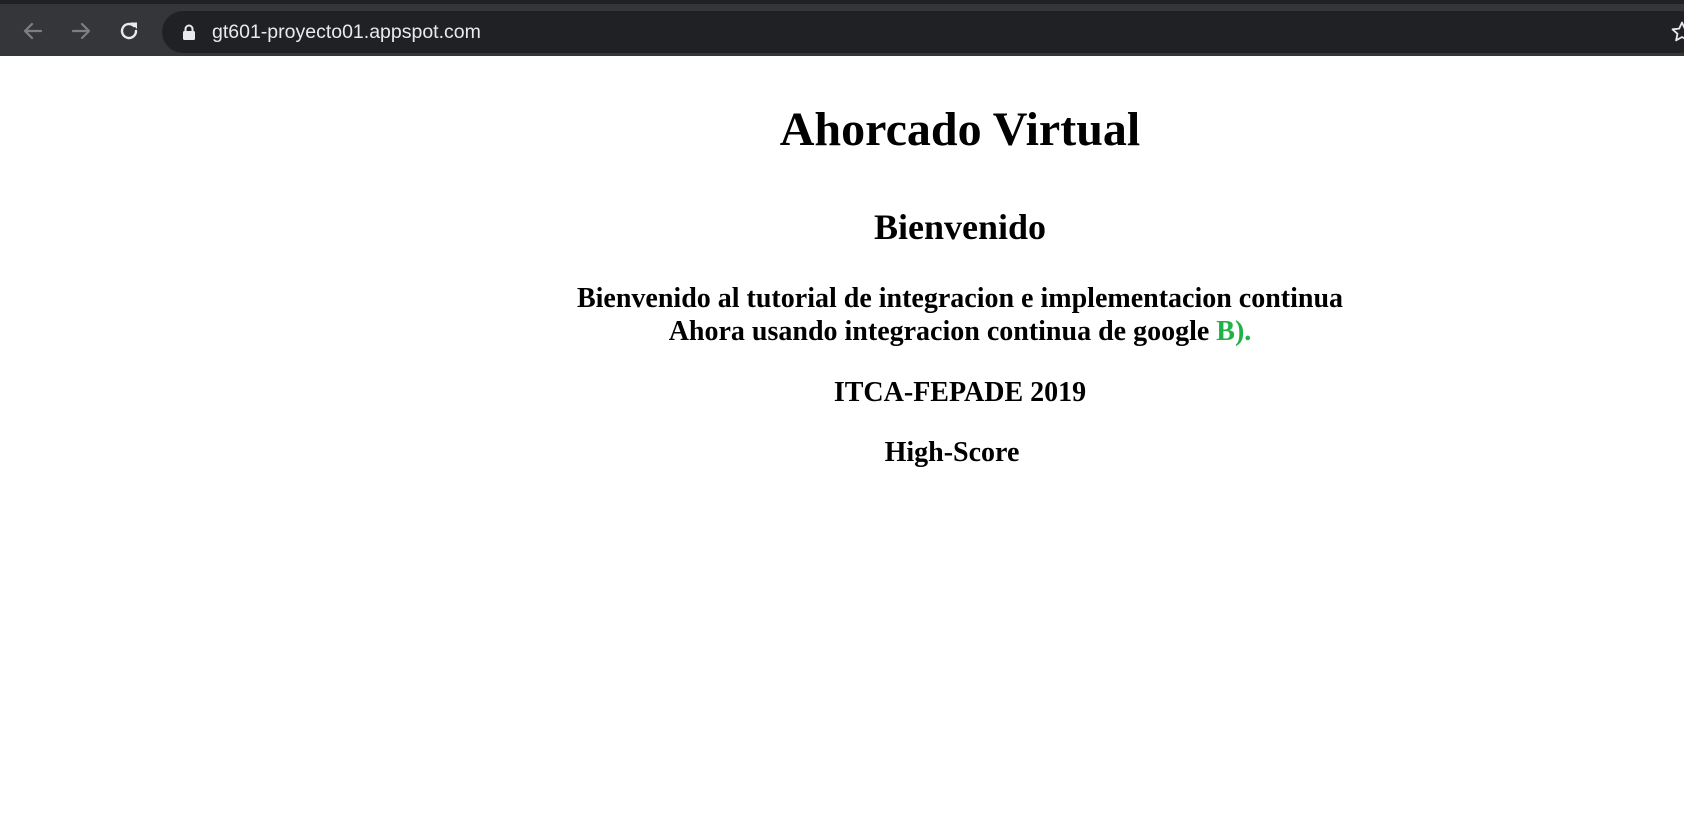  Describe the element at coordinates (960, 227) in the screenshot. I see `welcome-heading: Bienvenido` at that location.